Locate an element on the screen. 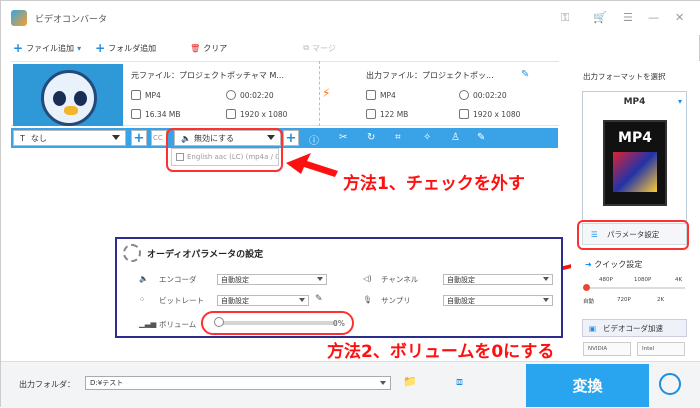 The height and width of the screenshot is (408, 700). src-duration: 00:02:20 is located at coordinates (250, 95).